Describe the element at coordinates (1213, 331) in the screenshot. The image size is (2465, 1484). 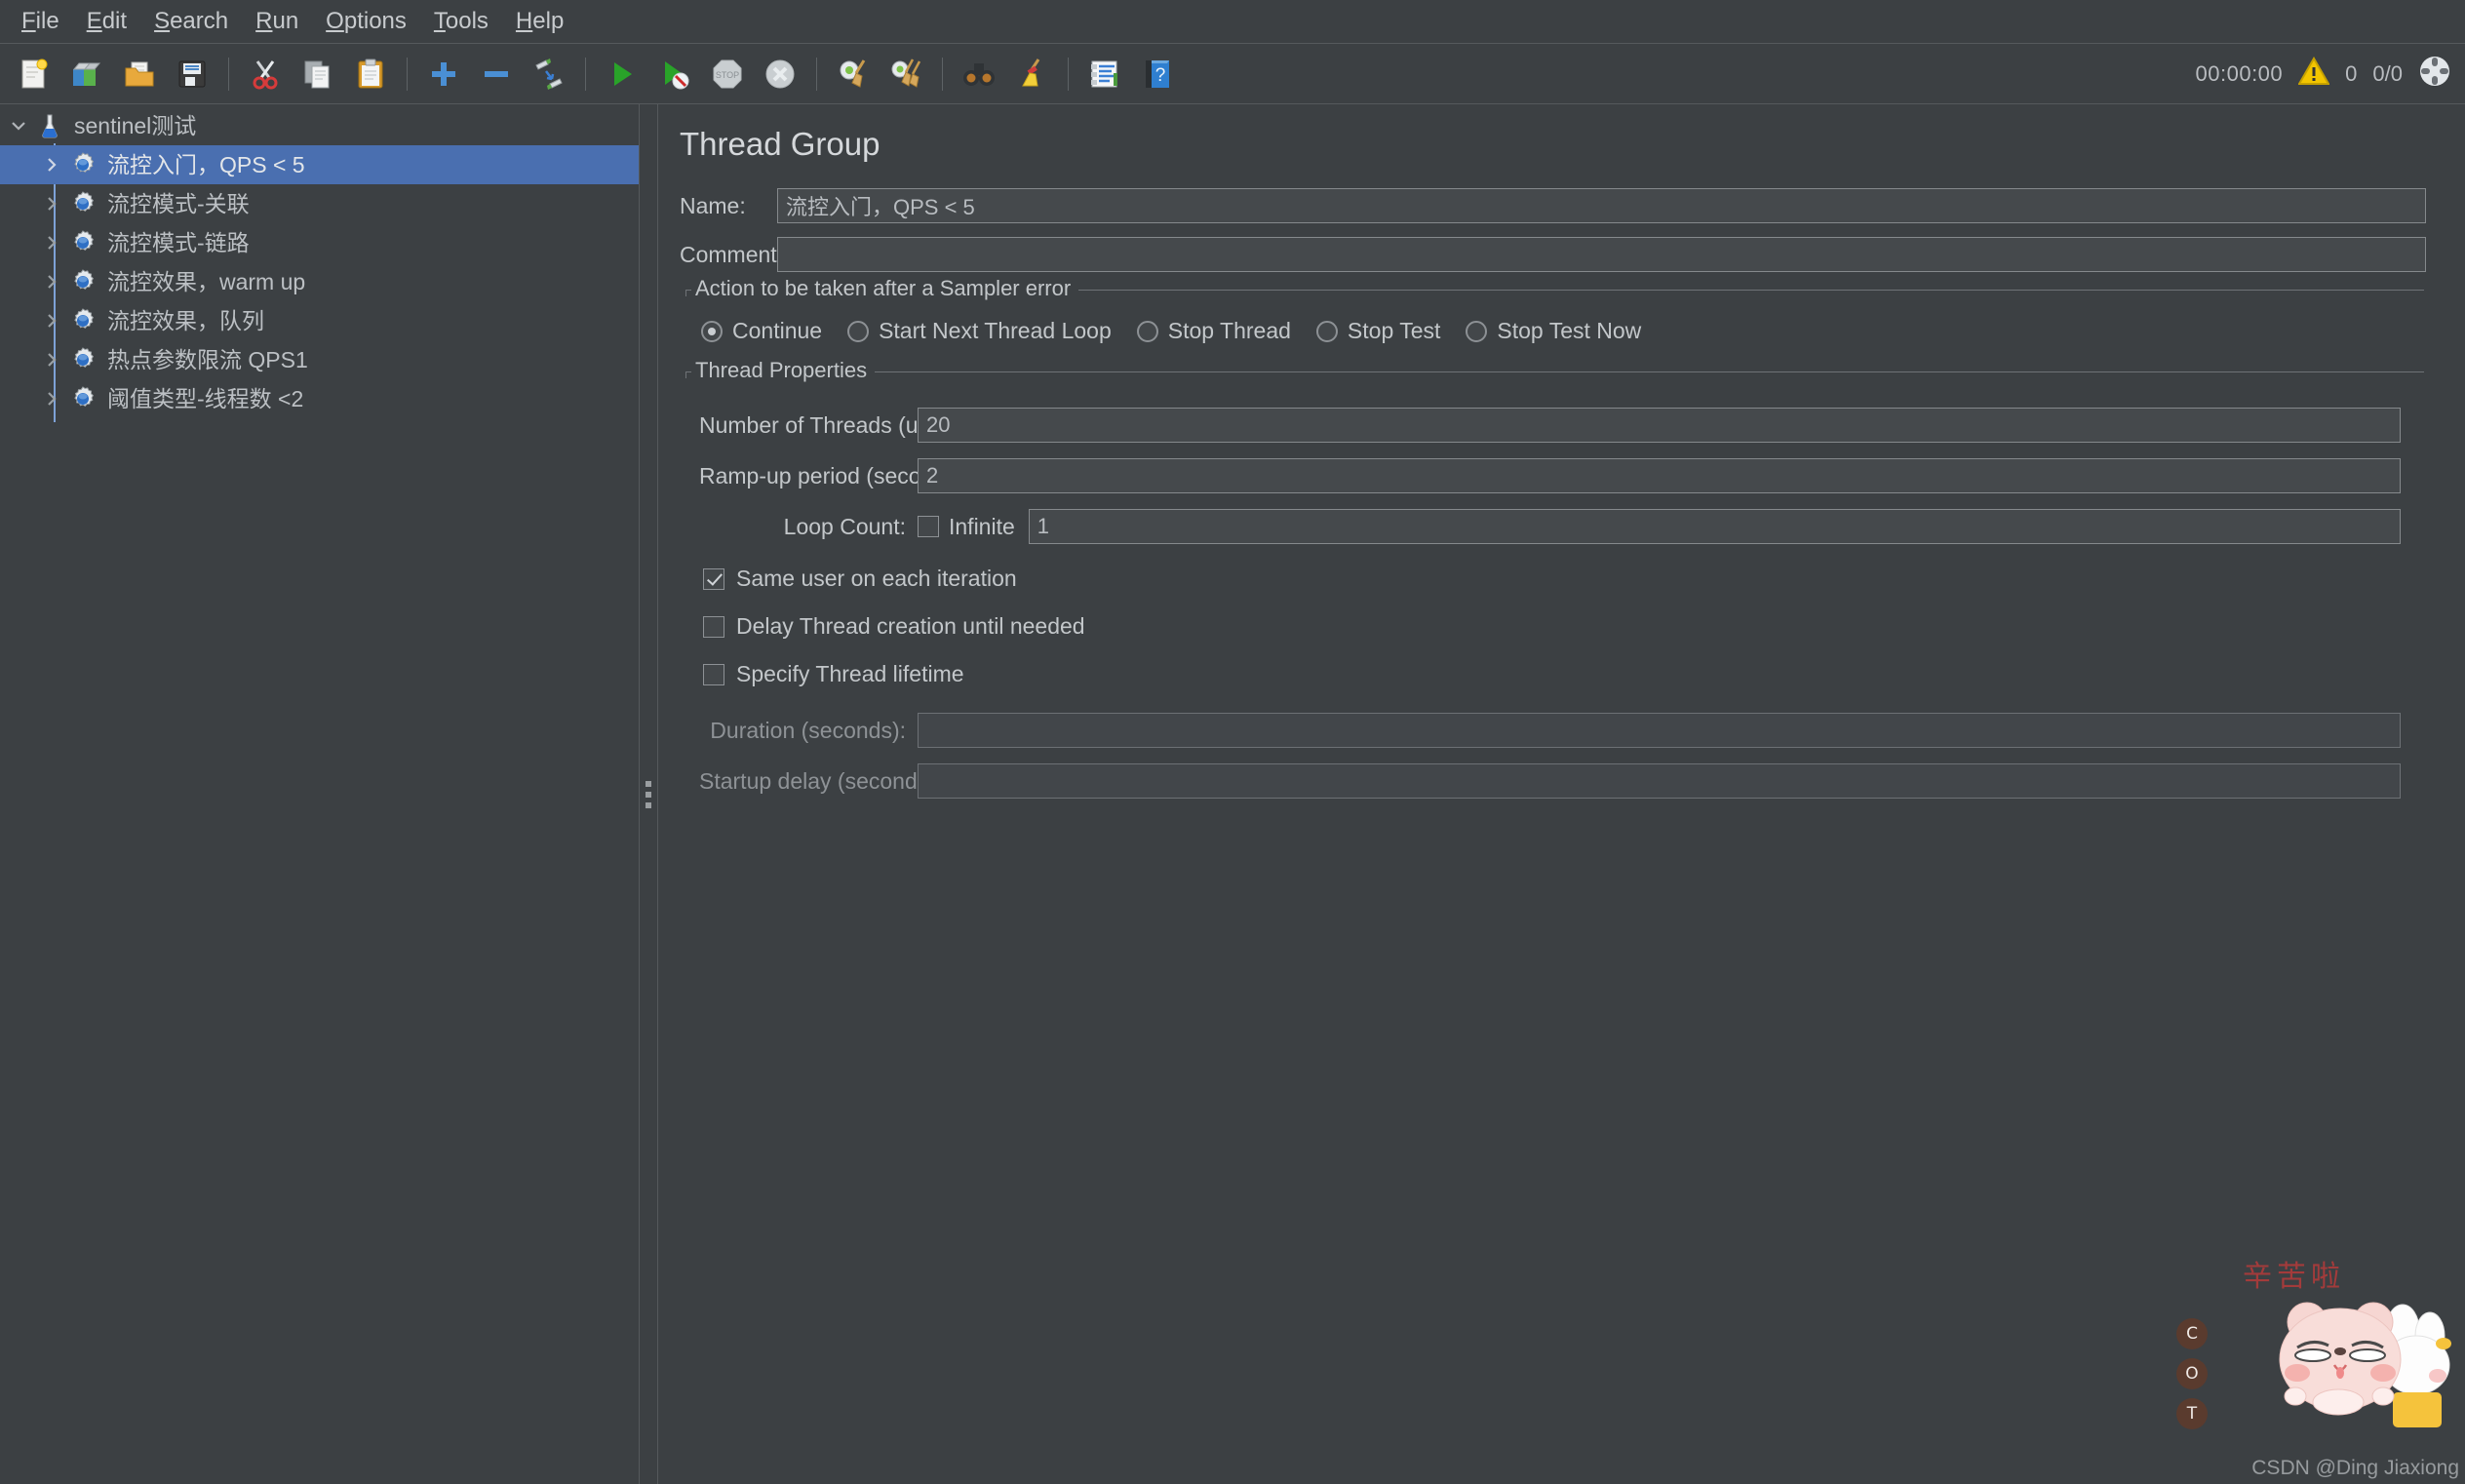
I see `radio-stop-thread: Stop Thread` at that location.